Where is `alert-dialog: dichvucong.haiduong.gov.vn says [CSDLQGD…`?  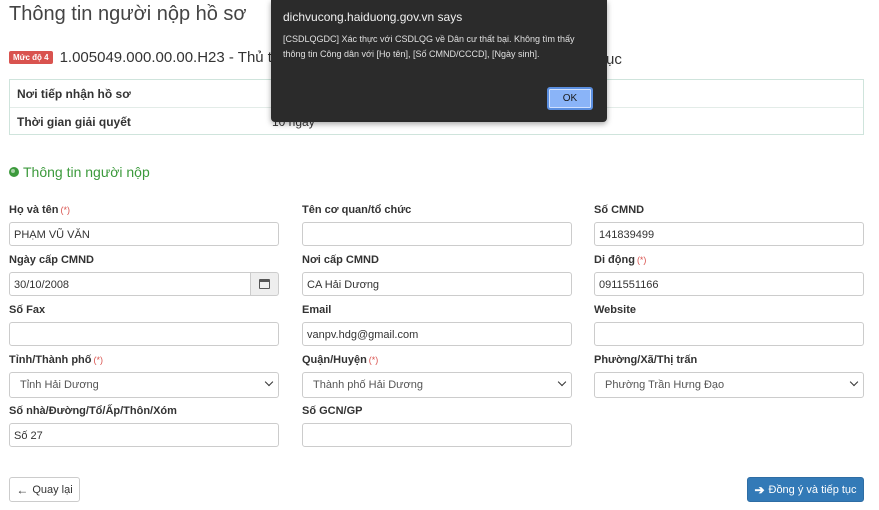
alert-dialog: dichvucong.haiduong.gov.vn says [CSDLQGD… is located at coordinates (439, 61).